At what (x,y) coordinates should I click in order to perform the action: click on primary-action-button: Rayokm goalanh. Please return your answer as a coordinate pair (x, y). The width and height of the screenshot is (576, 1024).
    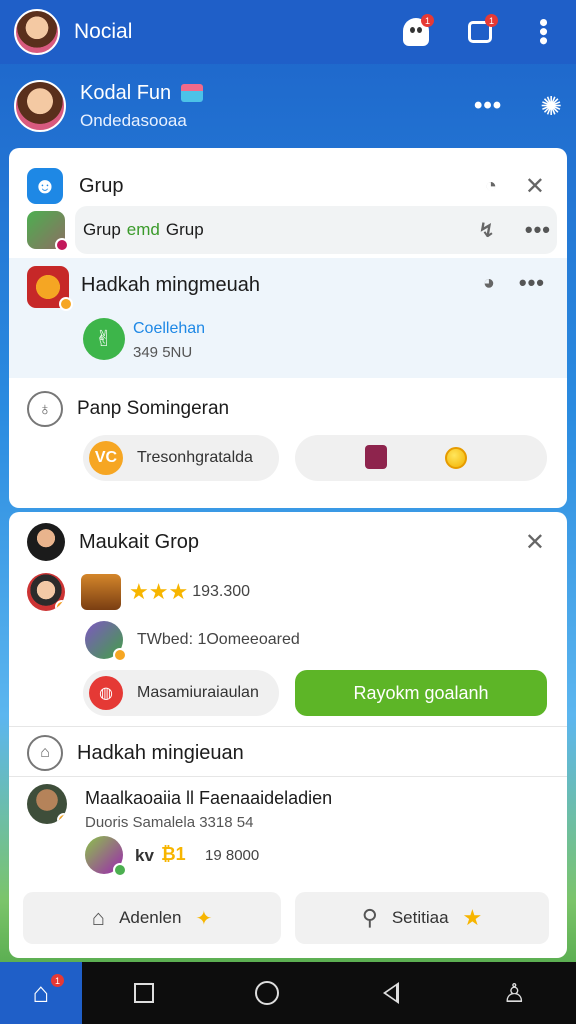
    Looking at the image, I should click on (421, 693).